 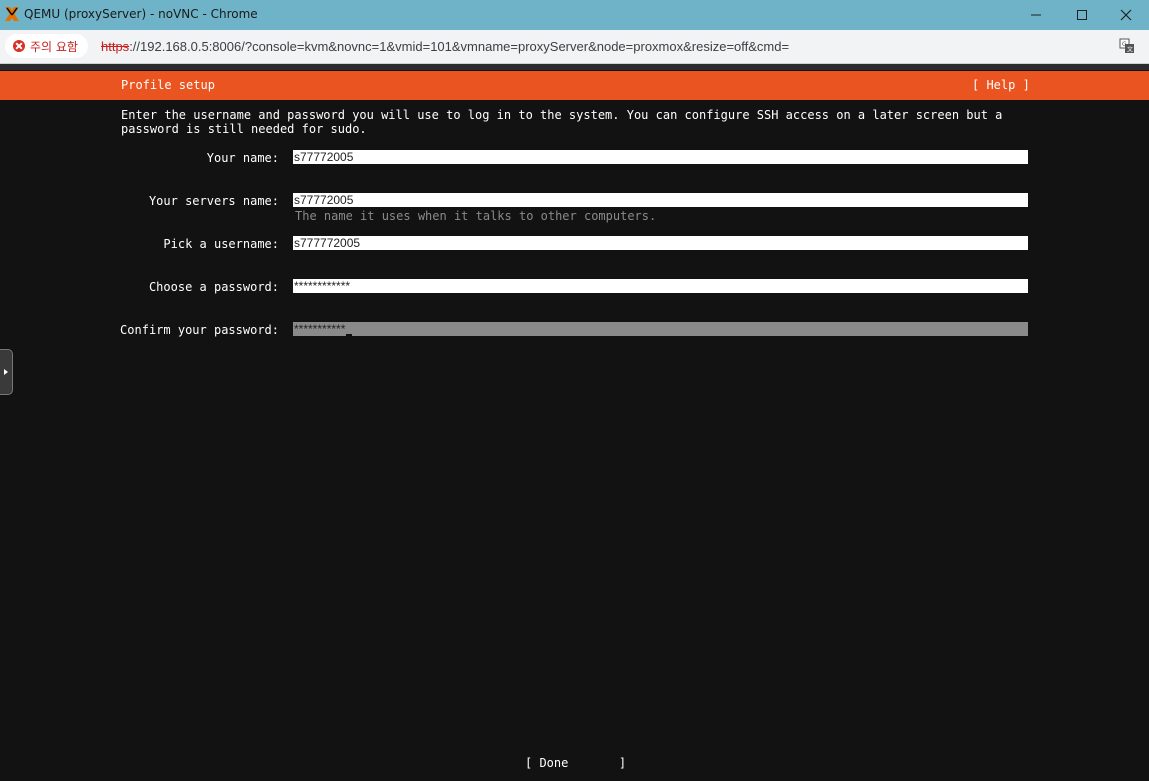 I want to click on your-name-value: s77772005, so click(x=324, y=157).